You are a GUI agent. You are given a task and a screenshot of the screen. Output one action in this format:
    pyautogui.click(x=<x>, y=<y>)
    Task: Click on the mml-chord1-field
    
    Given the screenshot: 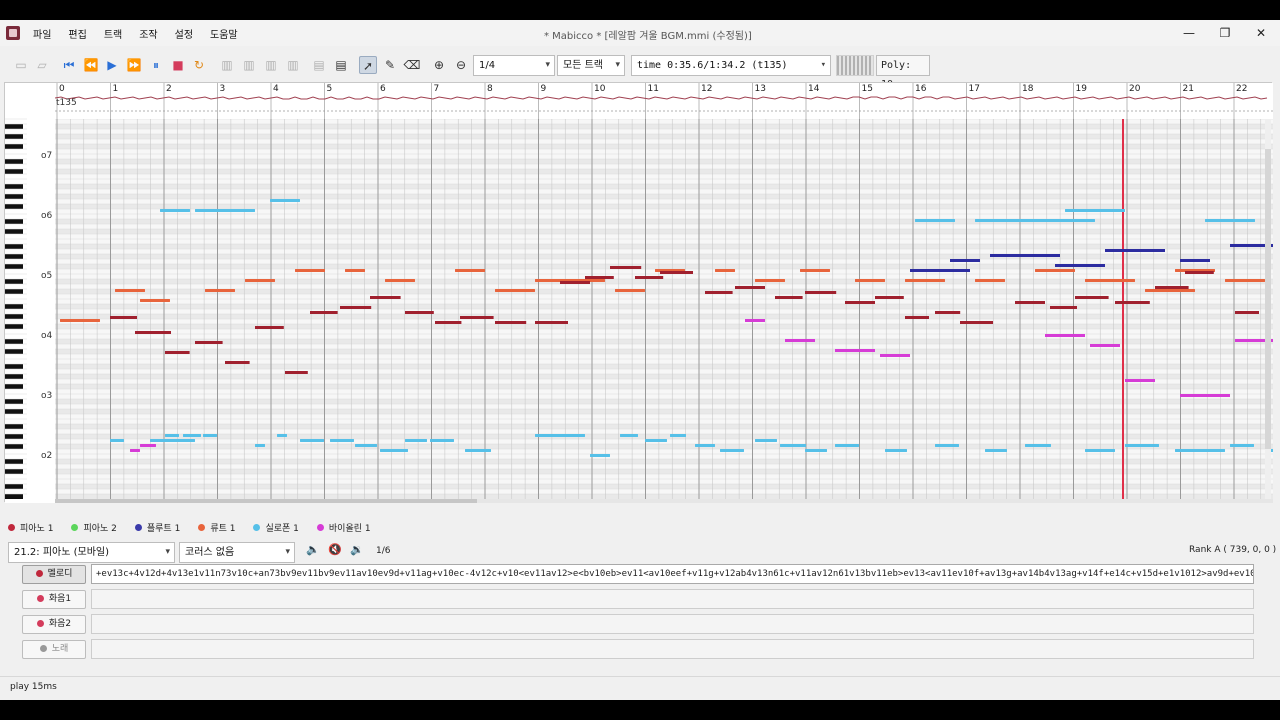 What is the action you would take?
    pyautogui.click(x=672, y=599)
    